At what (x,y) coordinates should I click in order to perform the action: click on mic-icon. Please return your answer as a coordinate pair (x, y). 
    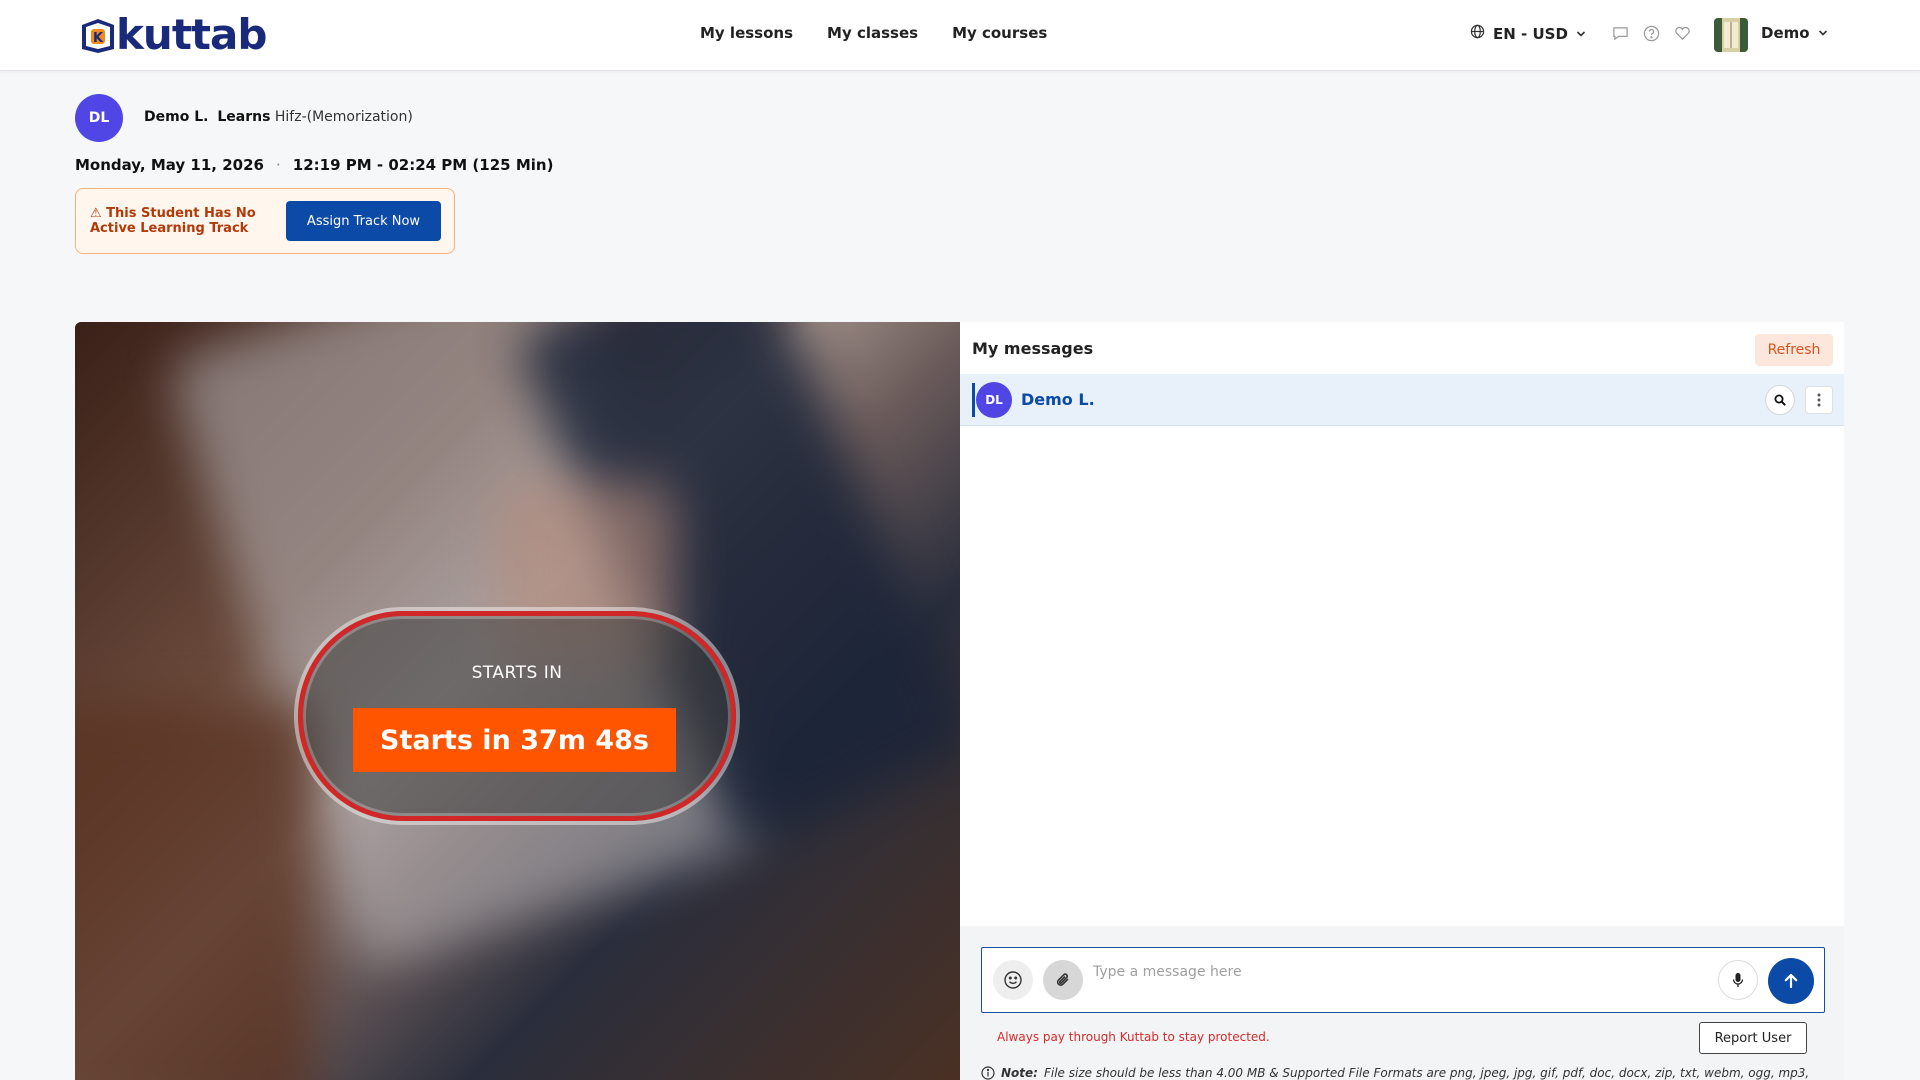
    Looking at the image, I should click on (1738, 980).